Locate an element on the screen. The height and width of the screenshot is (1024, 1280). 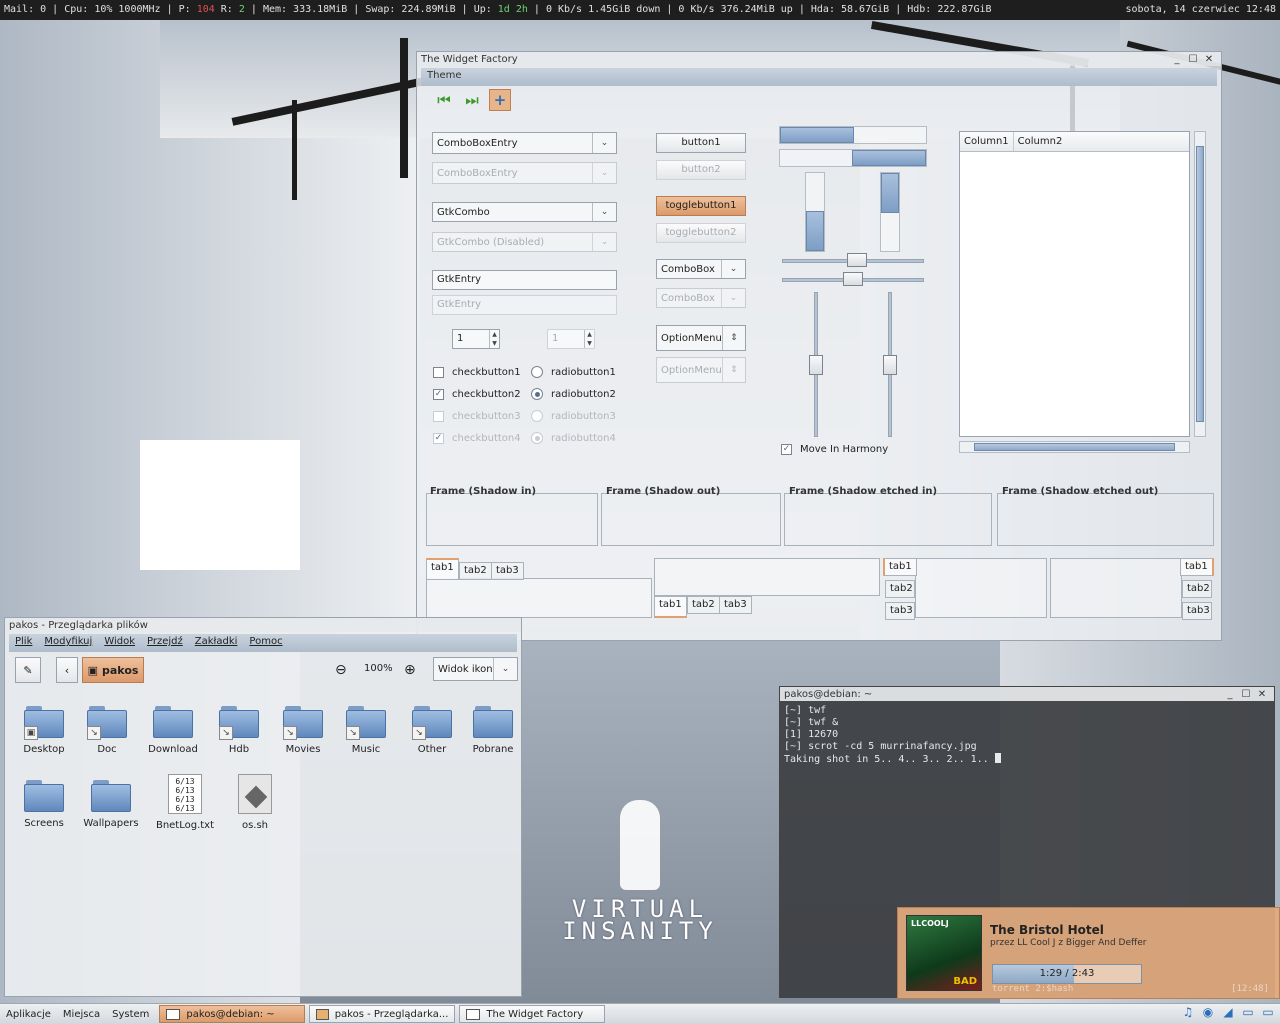
task-terminal: pakos@debian: ~ is located at coordinates (232, 1014).